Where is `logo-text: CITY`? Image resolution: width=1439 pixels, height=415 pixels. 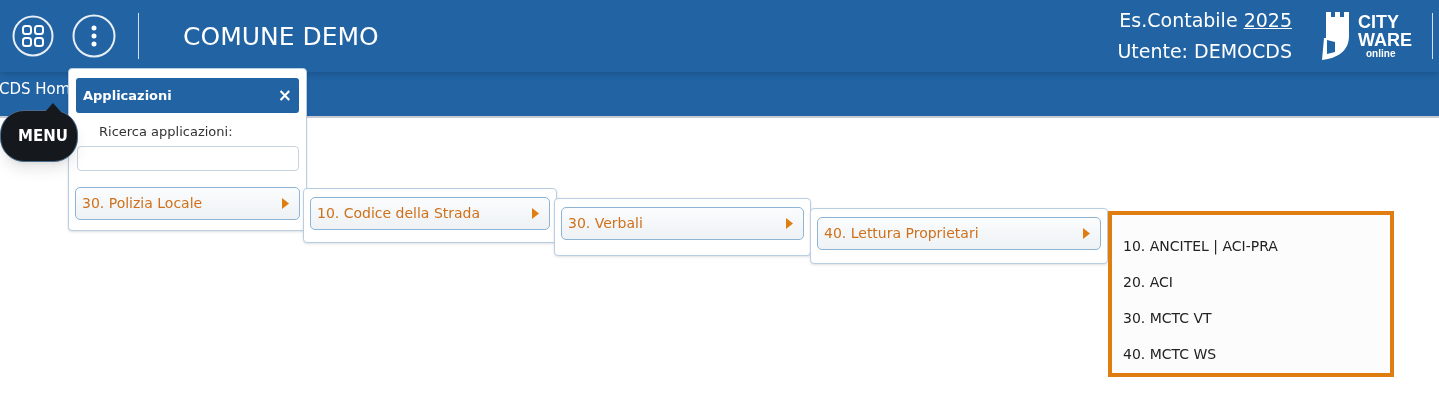
logo-text: CITY is located at coordinates (1379, 22).